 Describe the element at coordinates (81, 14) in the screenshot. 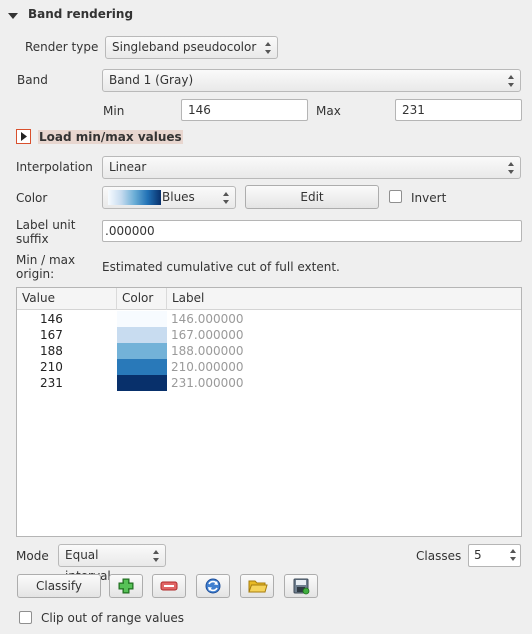

I see `section-title: Band rendering` at that location.